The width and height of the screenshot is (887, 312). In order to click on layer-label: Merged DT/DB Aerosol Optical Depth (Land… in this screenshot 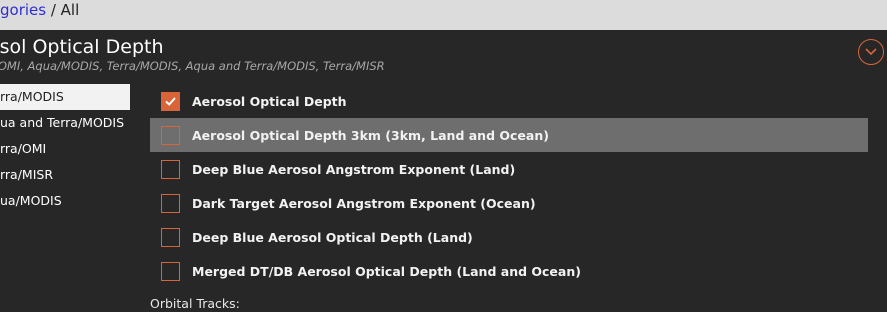, I will do `click(386, 271)`.